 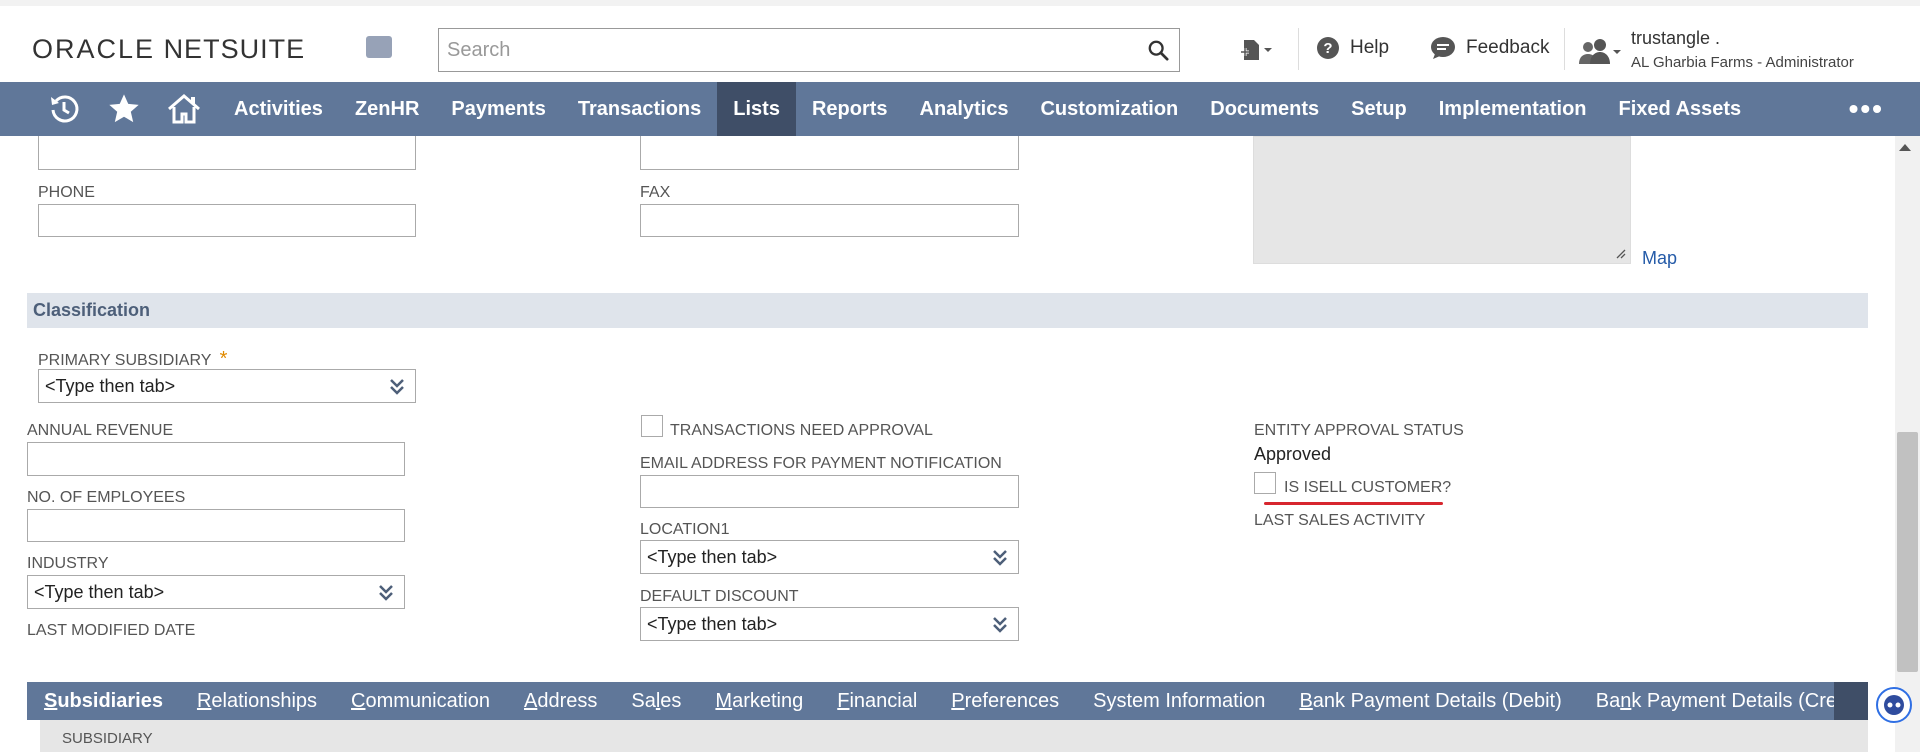 I want to click on nav-activities: Activities, so click(x=278, y=109).